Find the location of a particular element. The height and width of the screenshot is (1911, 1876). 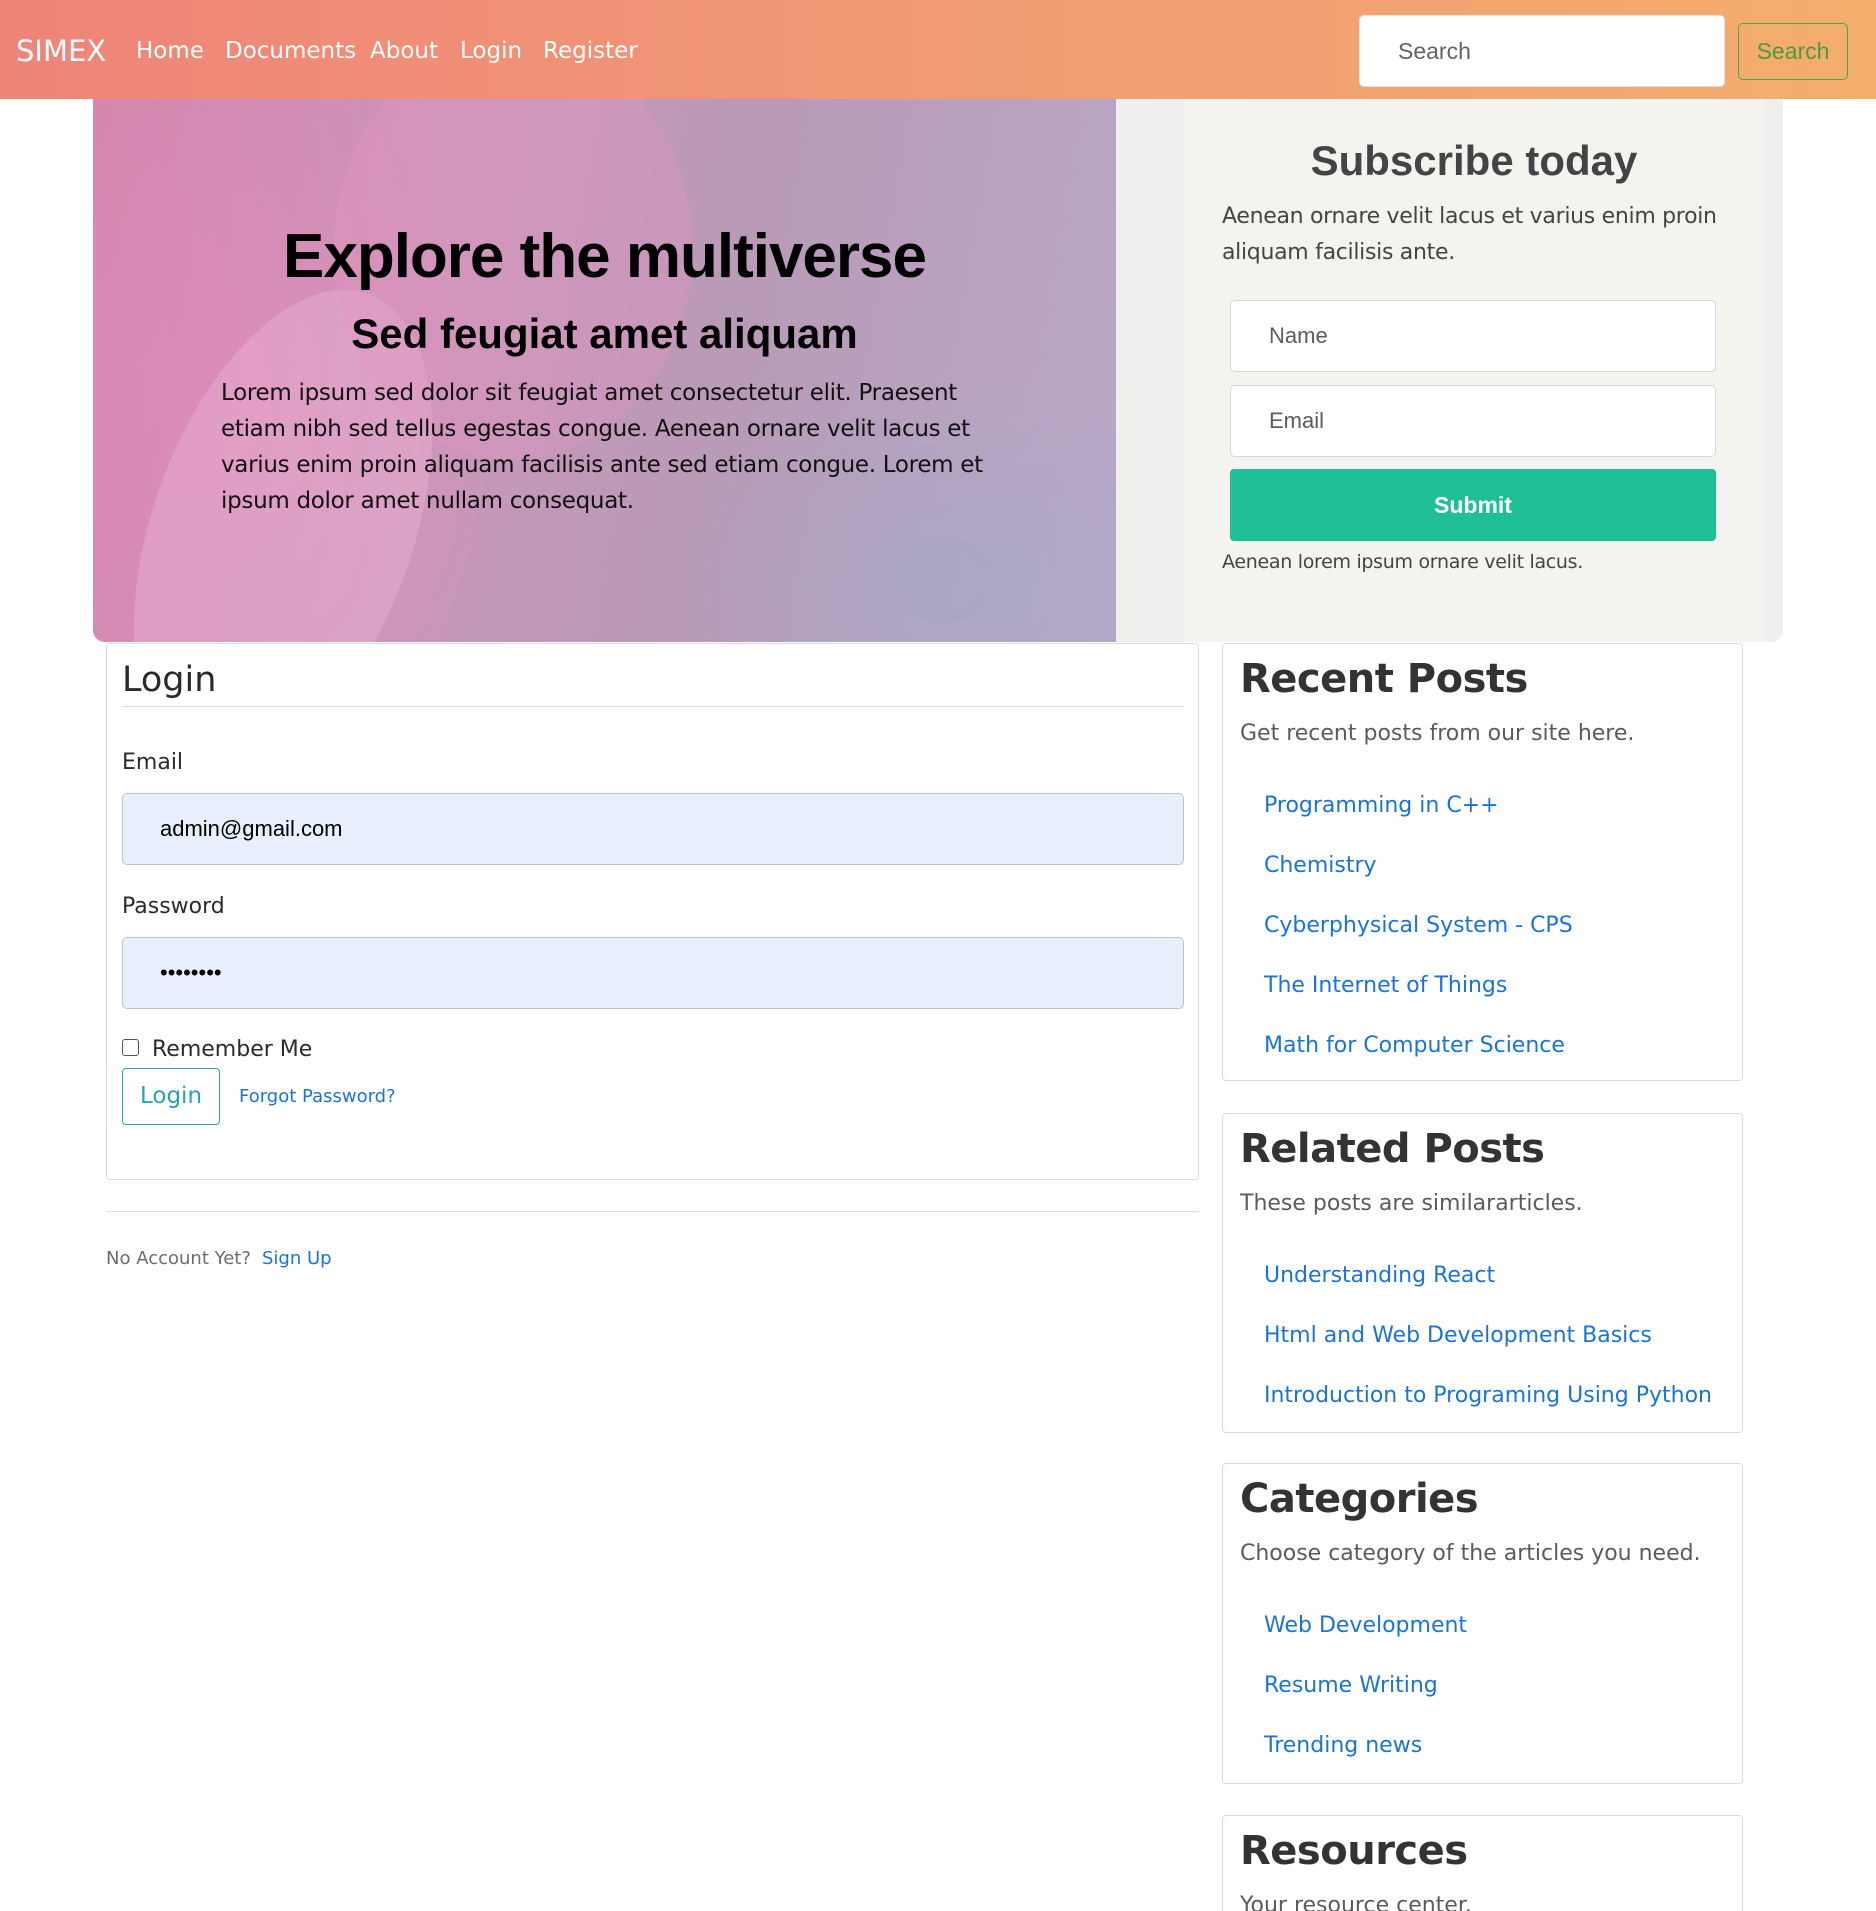

related-post-link: Html and Web Development Basics is located at coordinates (1458, 1335).